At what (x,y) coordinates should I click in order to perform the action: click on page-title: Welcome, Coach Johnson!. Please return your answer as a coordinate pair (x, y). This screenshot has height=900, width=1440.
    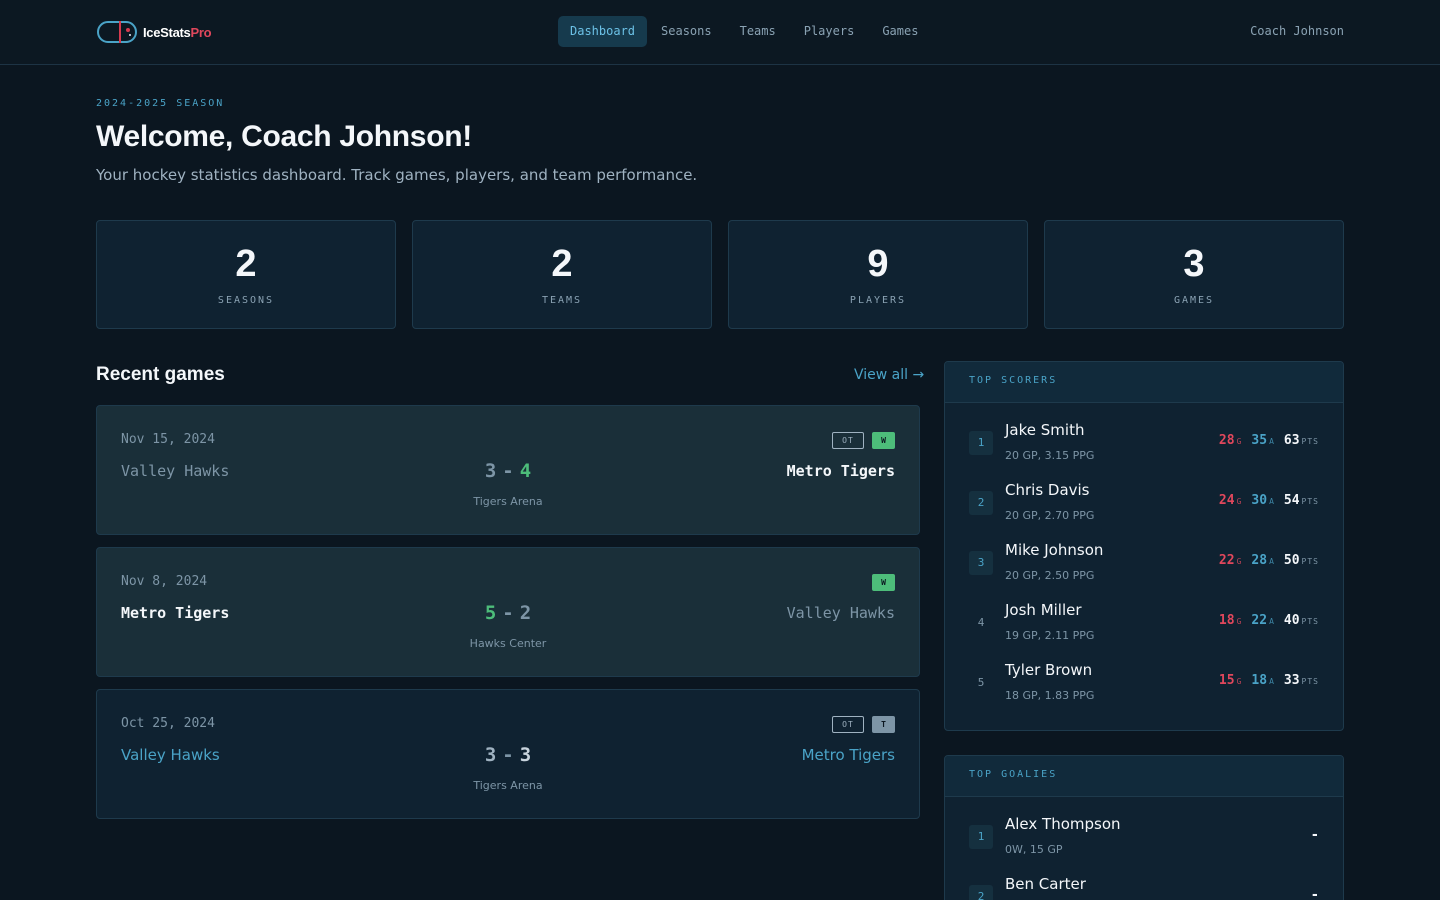
    Looking at the image, I should click on (284, 136).